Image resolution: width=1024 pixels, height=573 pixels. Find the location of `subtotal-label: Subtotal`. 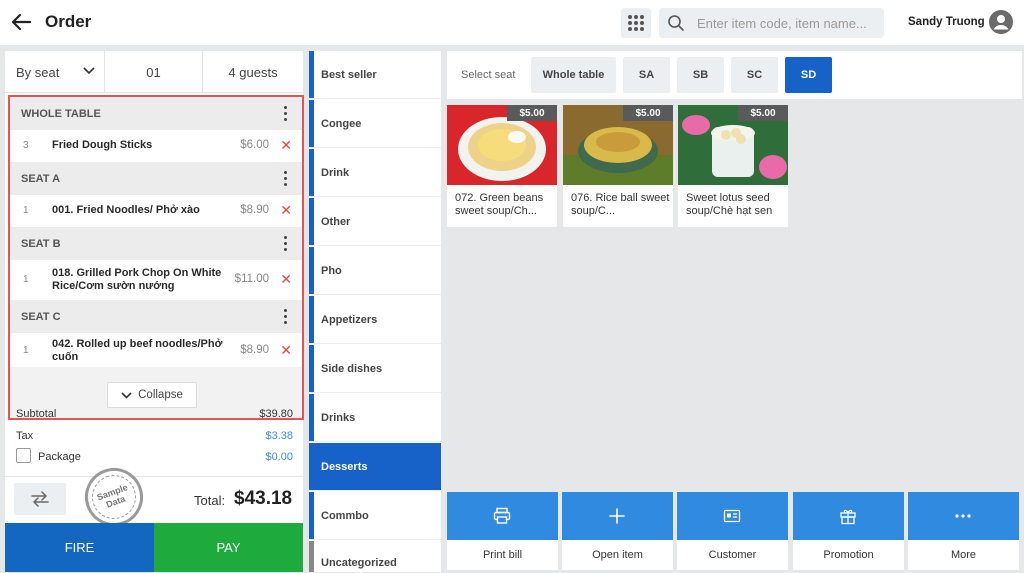

subtotal-label: Subtotal is located at coordinates (36, 414).